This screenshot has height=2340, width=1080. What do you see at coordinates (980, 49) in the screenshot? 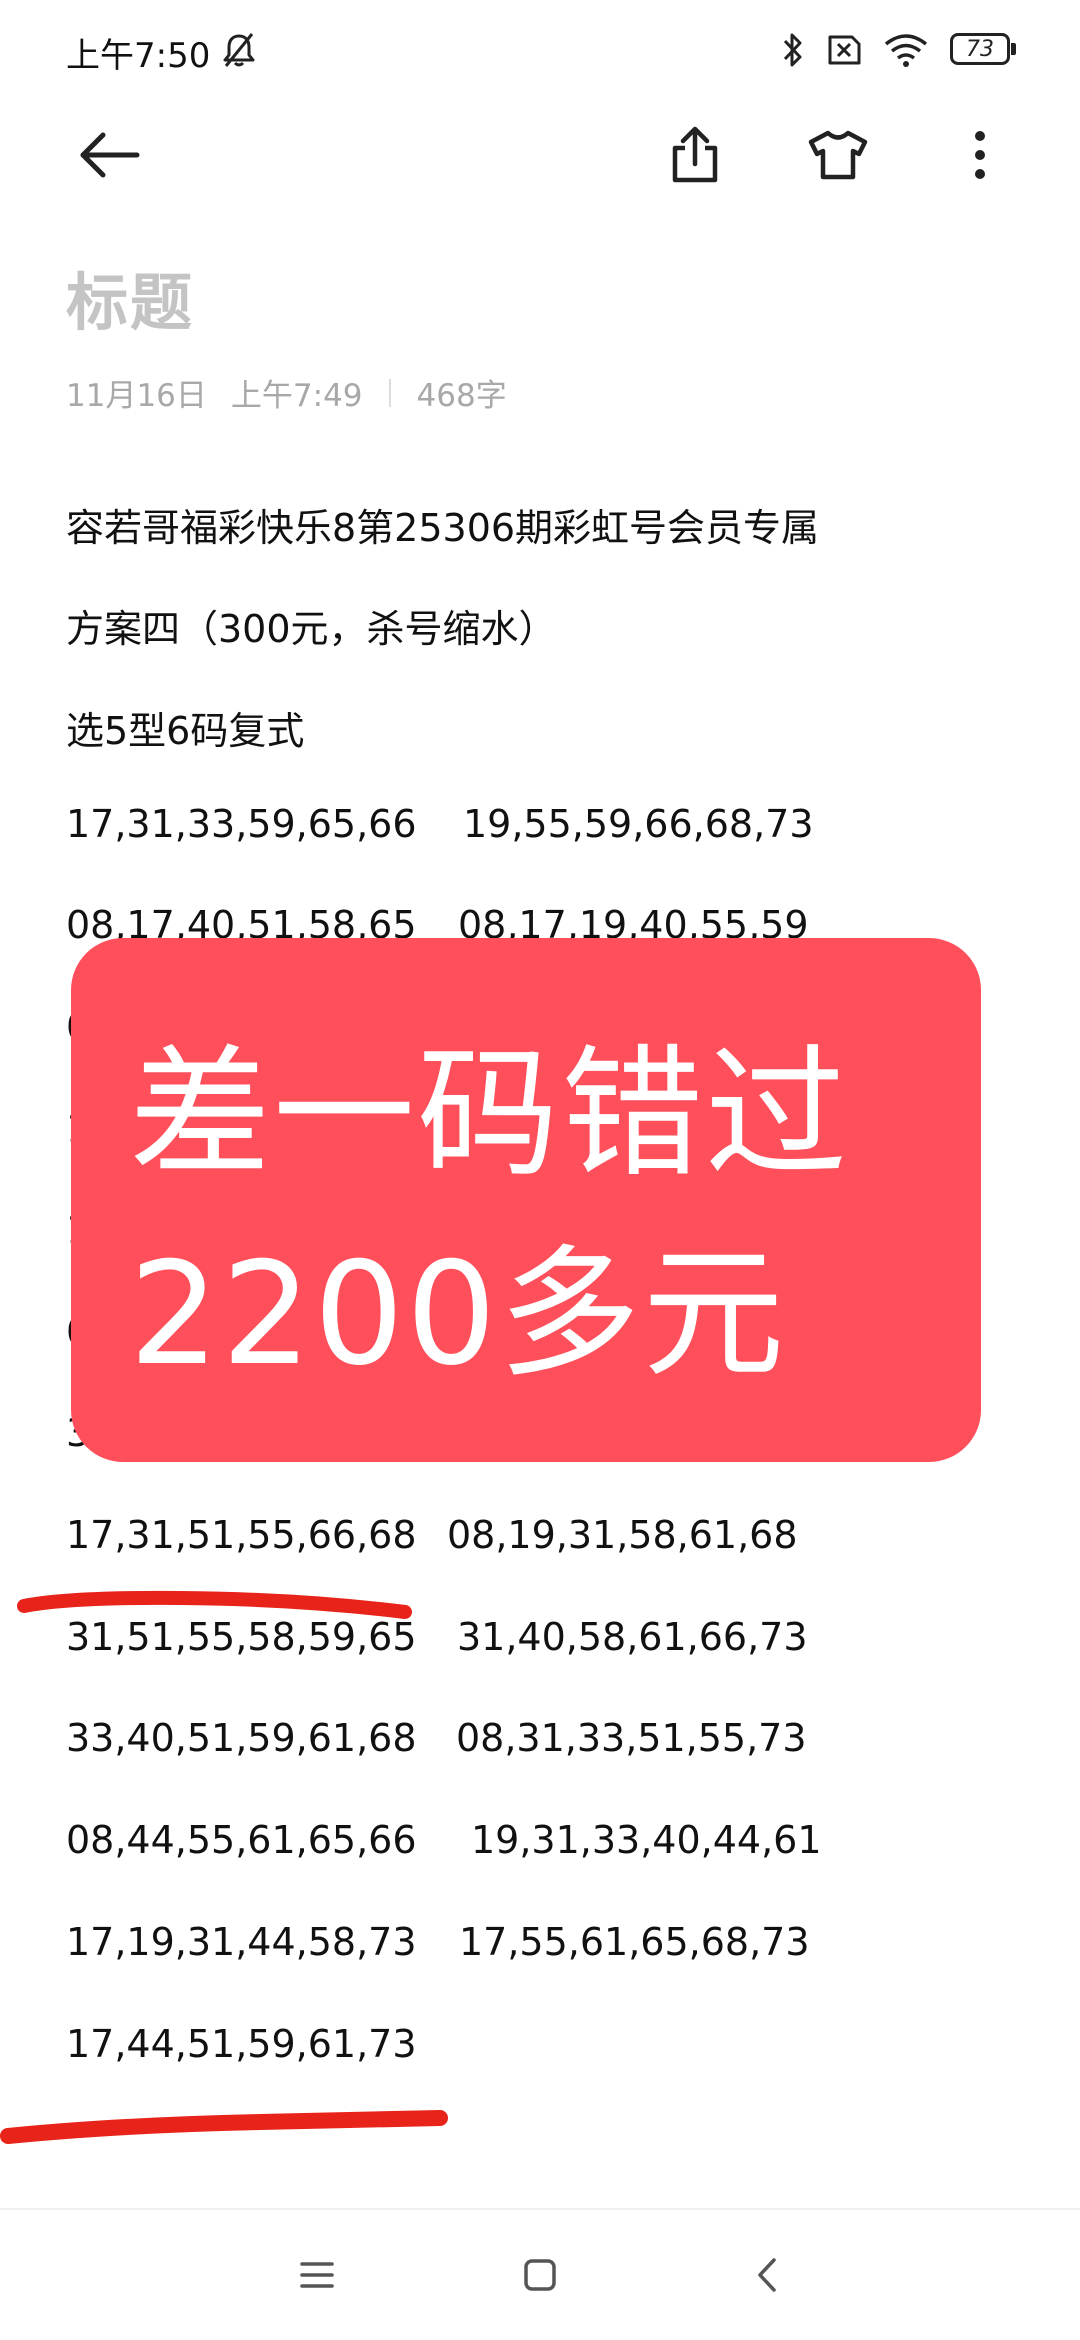
I see `battery-level: 73` at bounding box center [980, 49].